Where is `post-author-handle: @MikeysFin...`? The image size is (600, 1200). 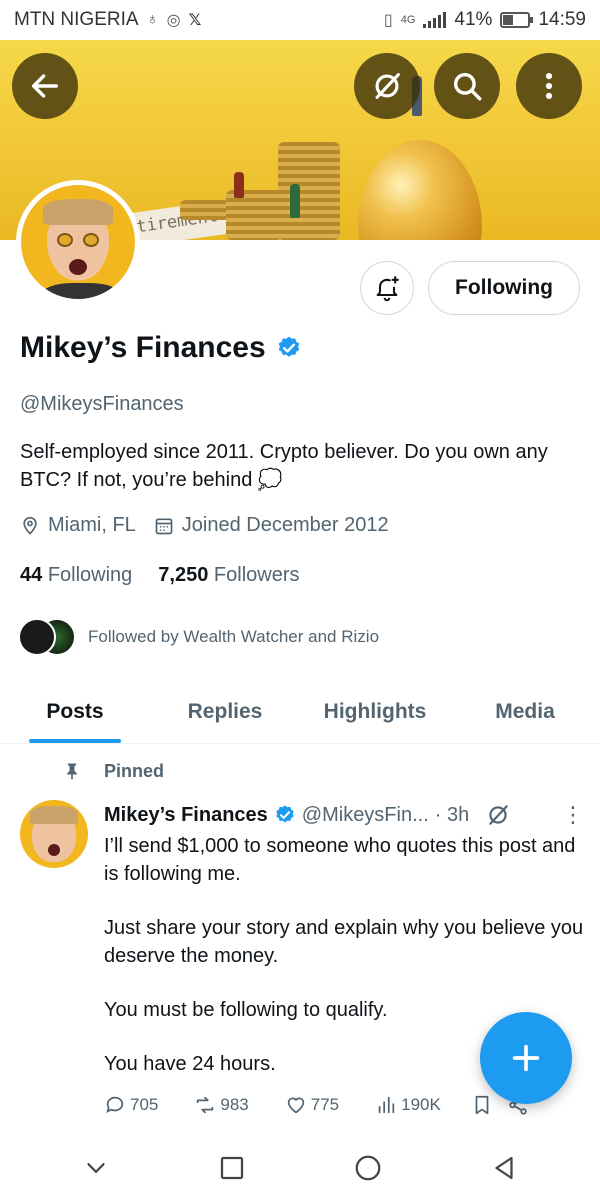
post-author-handle: @MikeysFin... is located at coordinates (365, 815).